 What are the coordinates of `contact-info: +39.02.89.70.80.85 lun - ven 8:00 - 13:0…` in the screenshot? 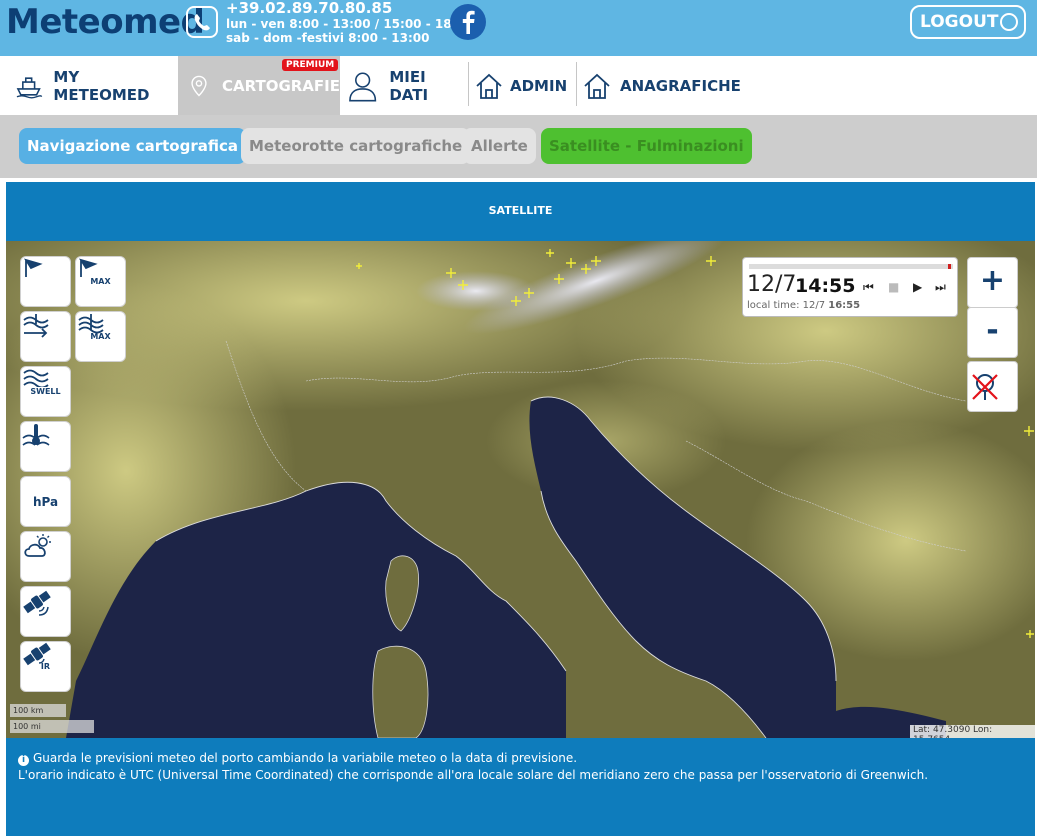 It's located at (349, 22).